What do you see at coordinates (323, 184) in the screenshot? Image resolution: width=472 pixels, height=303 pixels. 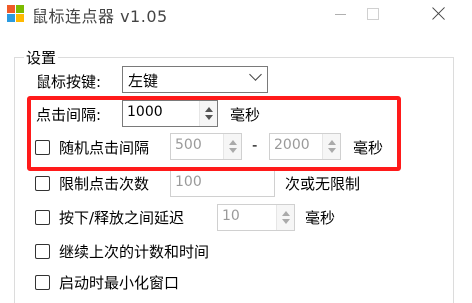 I see `limit-clicks-suffix: 次或无限制` at bounding box center [323, 184].